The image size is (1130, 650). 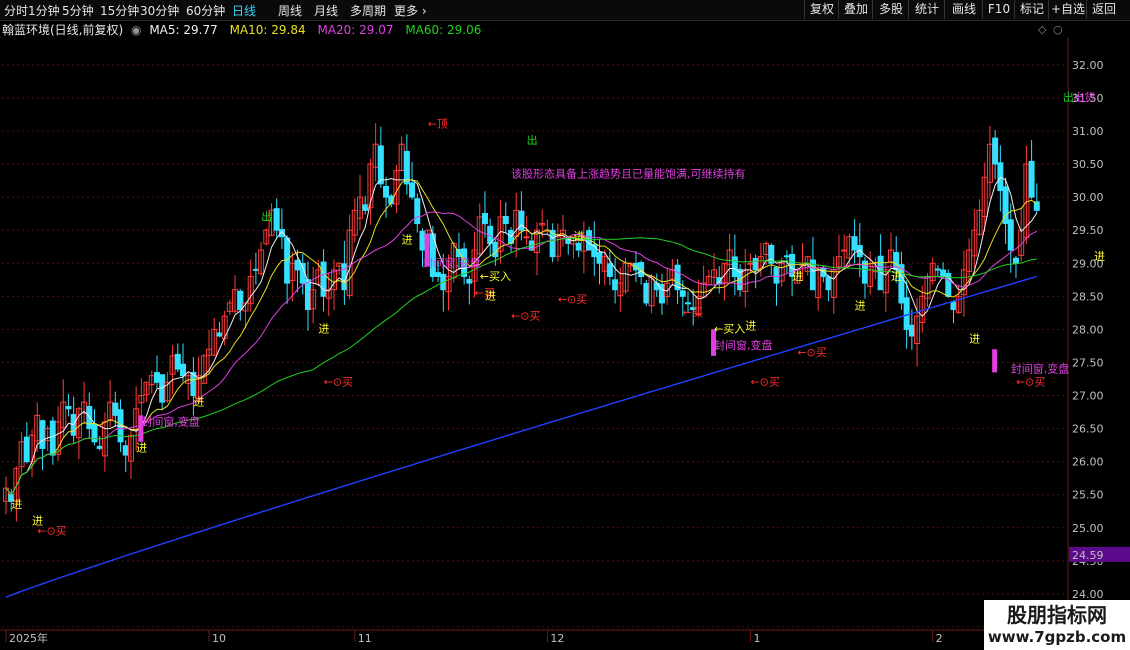 I want to click on diamond-icon: ◇, so click(x=1042, y=29).